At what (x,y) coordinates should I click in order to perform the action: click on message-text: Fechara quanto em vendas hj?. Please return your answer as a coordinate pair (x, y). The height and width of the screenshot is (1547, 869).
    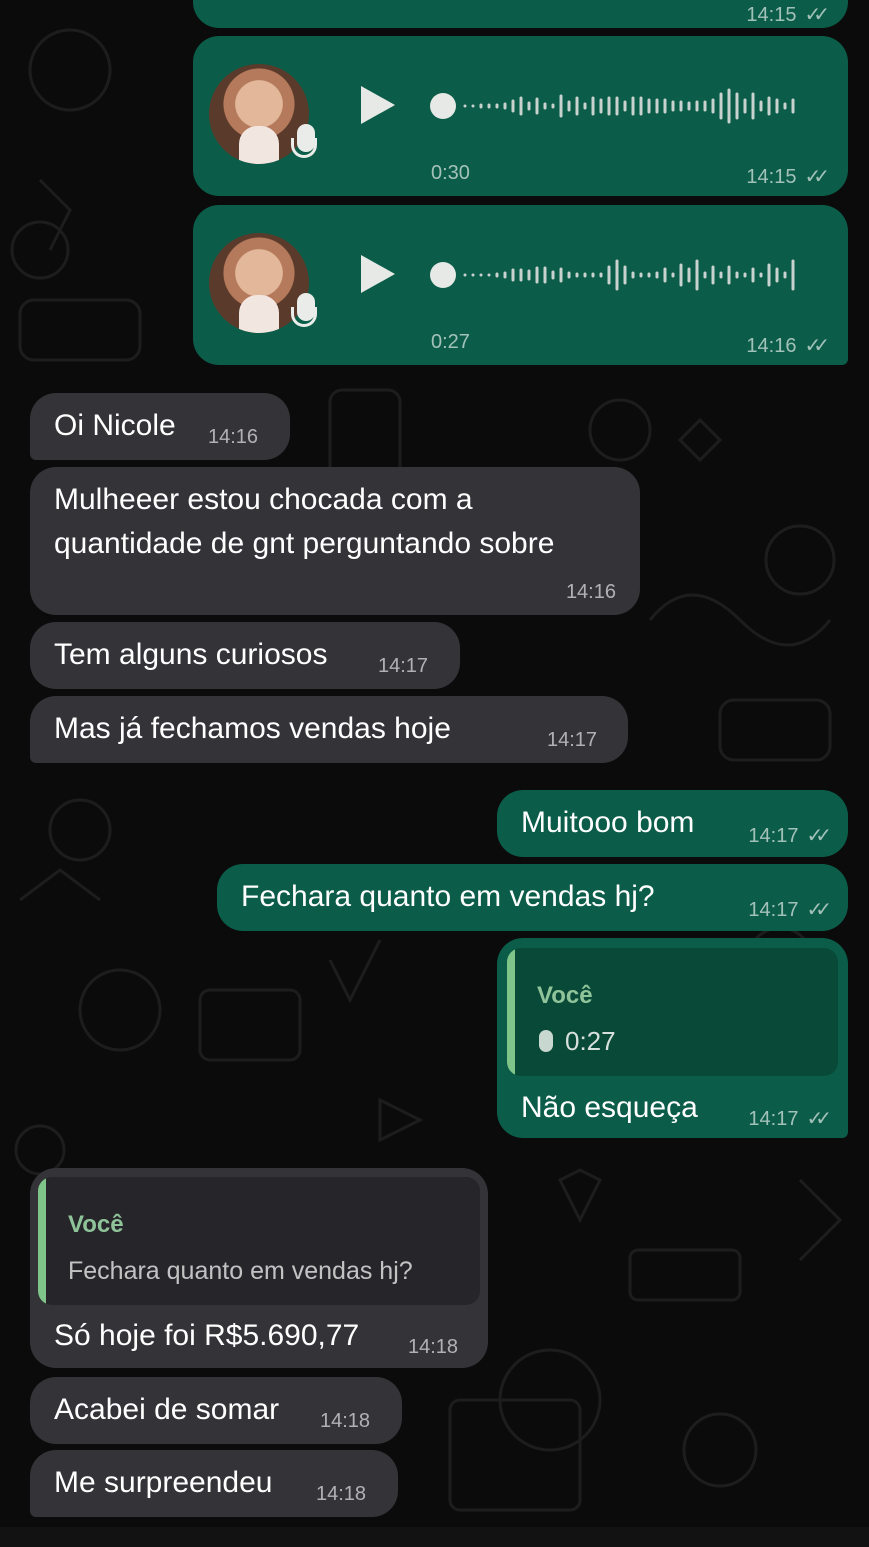
    Looking at the image, I should click on (448, 896).